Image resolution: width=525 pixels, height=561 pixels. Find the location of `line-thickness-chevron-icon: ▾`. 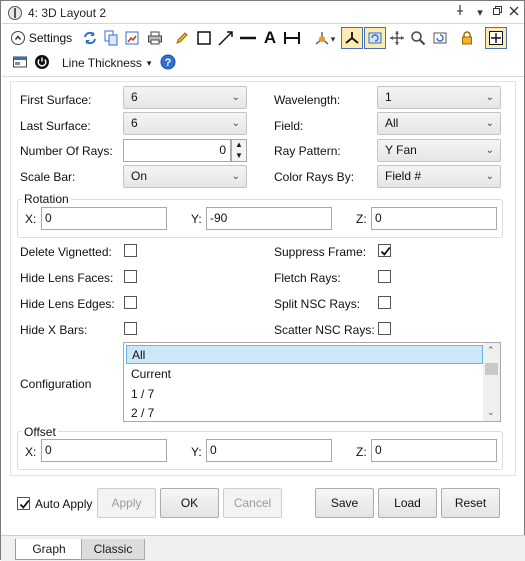

line-thickness-chevron-icon: ▾ is located at coordinates (149, 62).